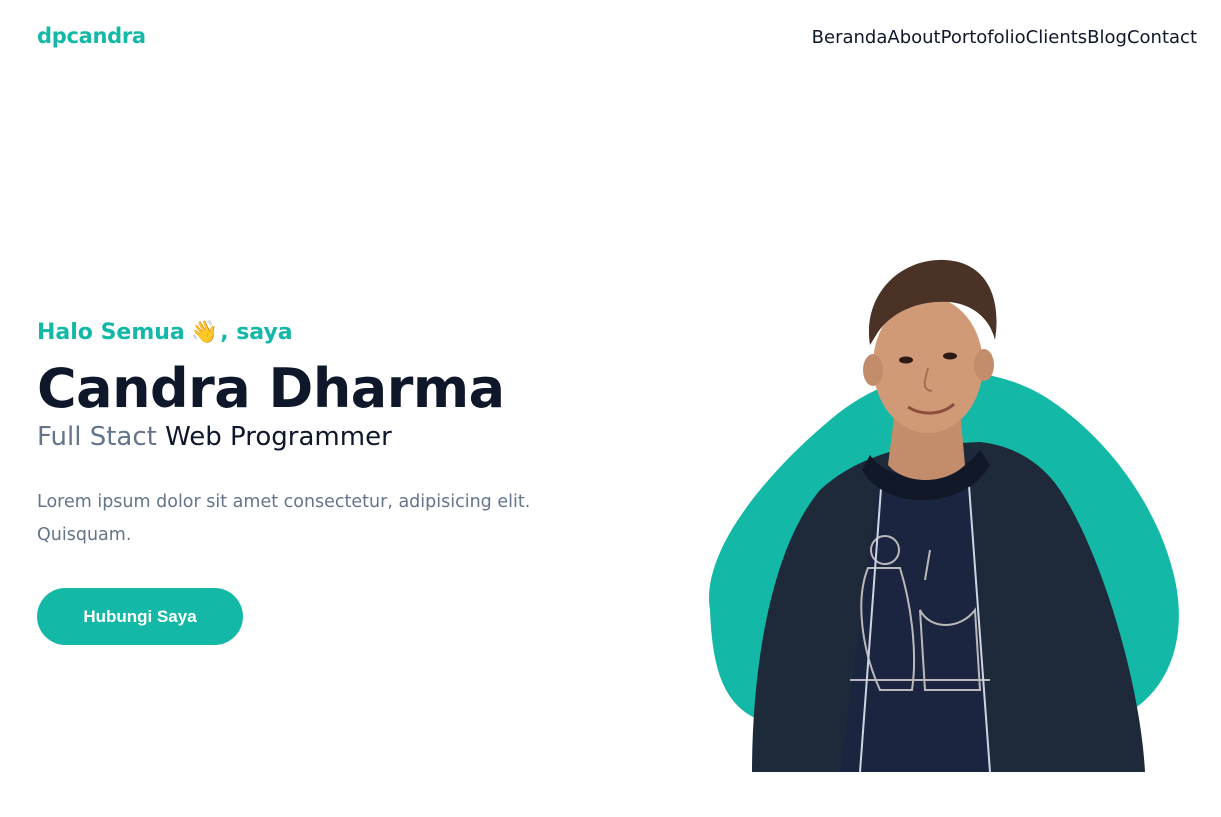 The image size is (1221, 817). Describe the element at coordinates (97, 437) in the screenshot. I see `role-prefix: Full Stact` at that location.